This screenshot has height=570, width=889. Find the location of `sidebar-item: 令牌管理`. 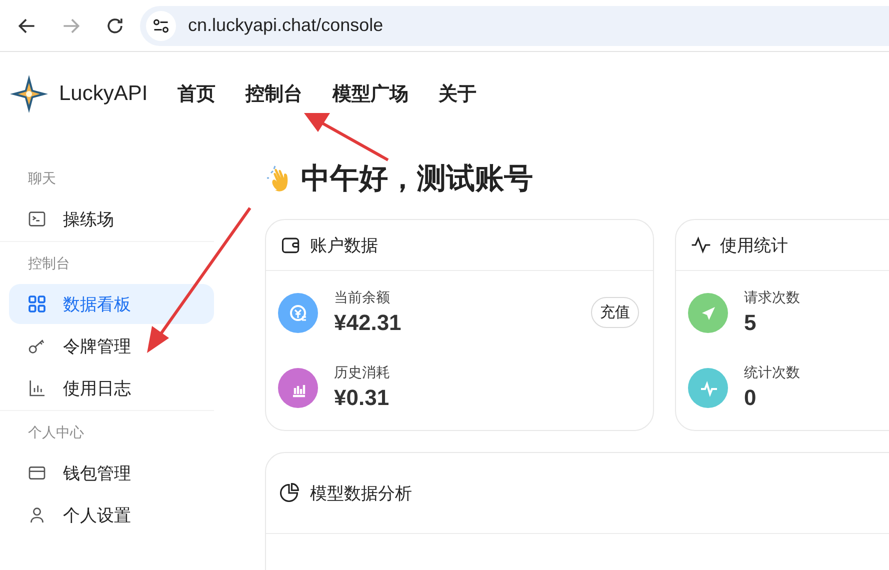

sidebar-item: 令牌管理 is located at coordinates (111, 346).